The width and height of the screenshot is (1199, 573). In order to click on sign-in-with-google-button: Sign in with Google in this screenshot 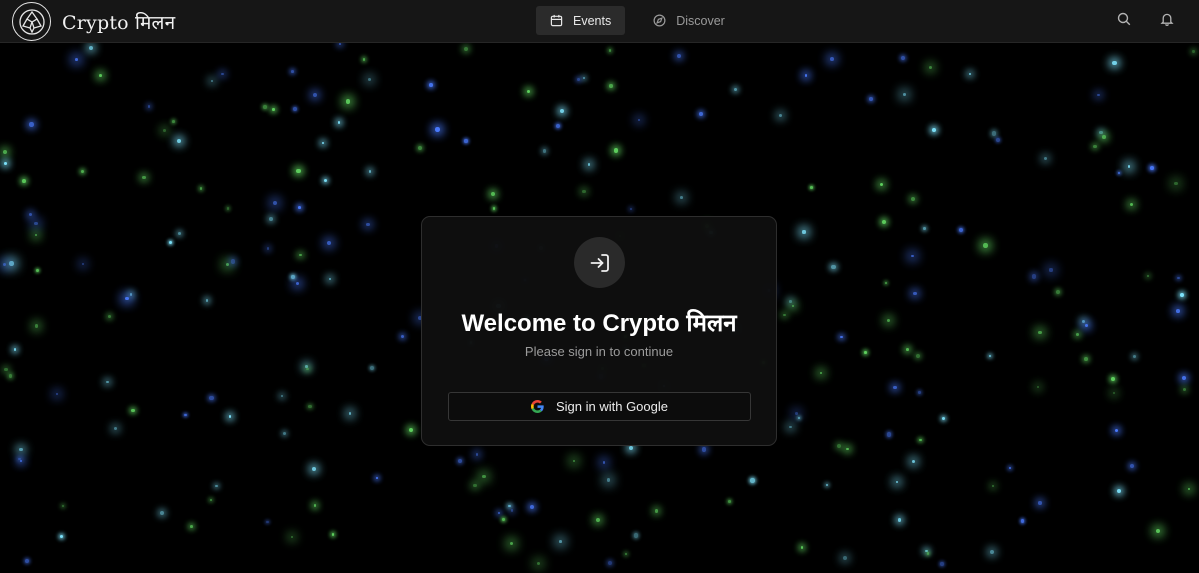, I will do `click(599, 406)`.